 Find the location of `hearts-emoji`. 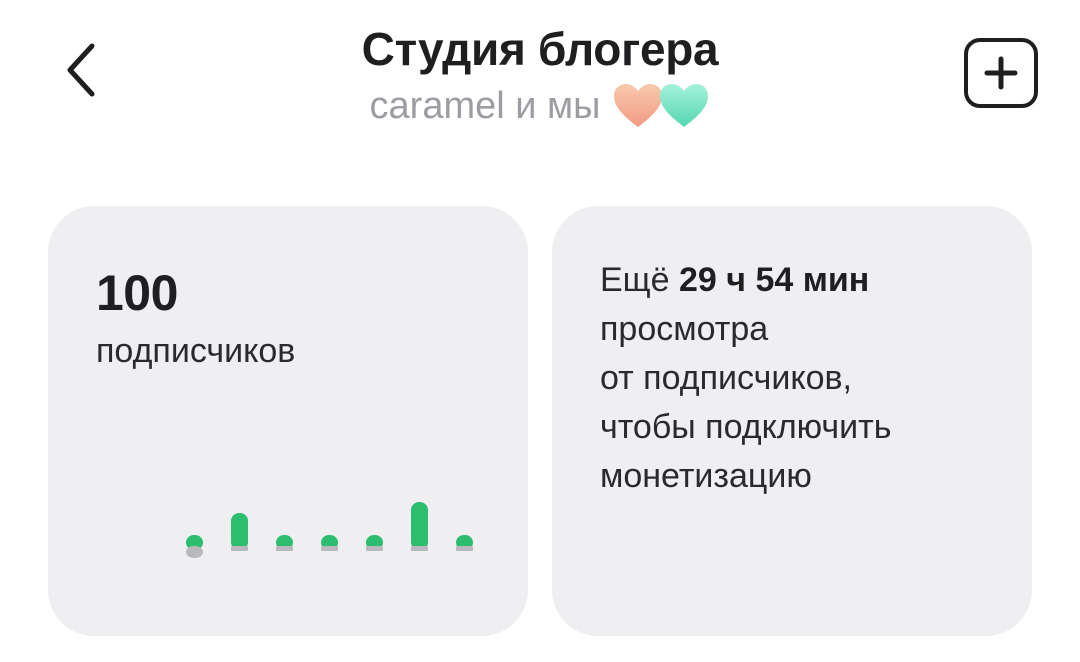

hearts-emoji is located at coordinates (661, 106).